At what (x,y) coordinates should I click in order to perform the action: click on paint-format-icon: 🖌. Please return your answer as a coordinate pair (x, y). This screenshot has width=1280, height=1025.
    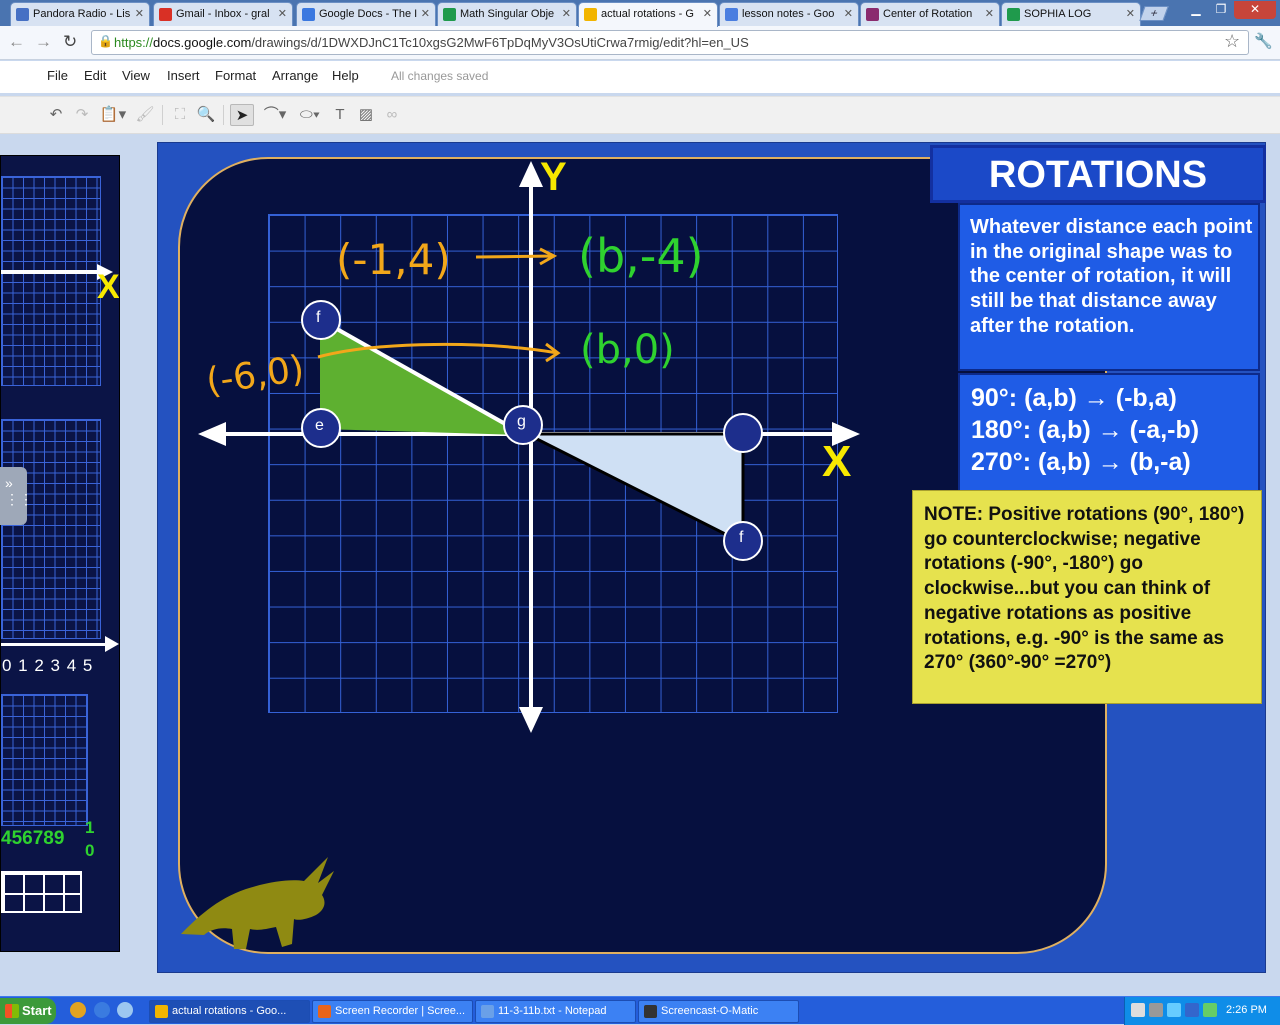
    Looking at the image, I should click on (145, 115).